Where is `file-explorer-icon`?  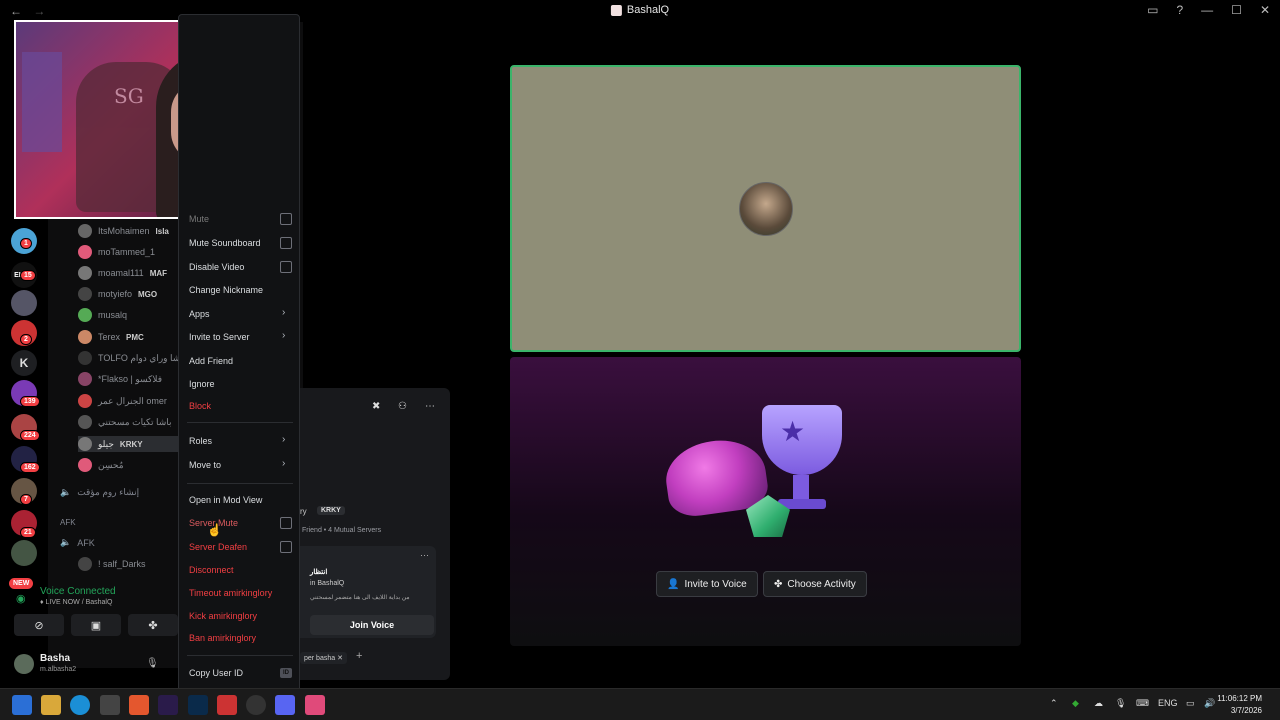
file-explorer-icon is located at coordinates (51, 705).